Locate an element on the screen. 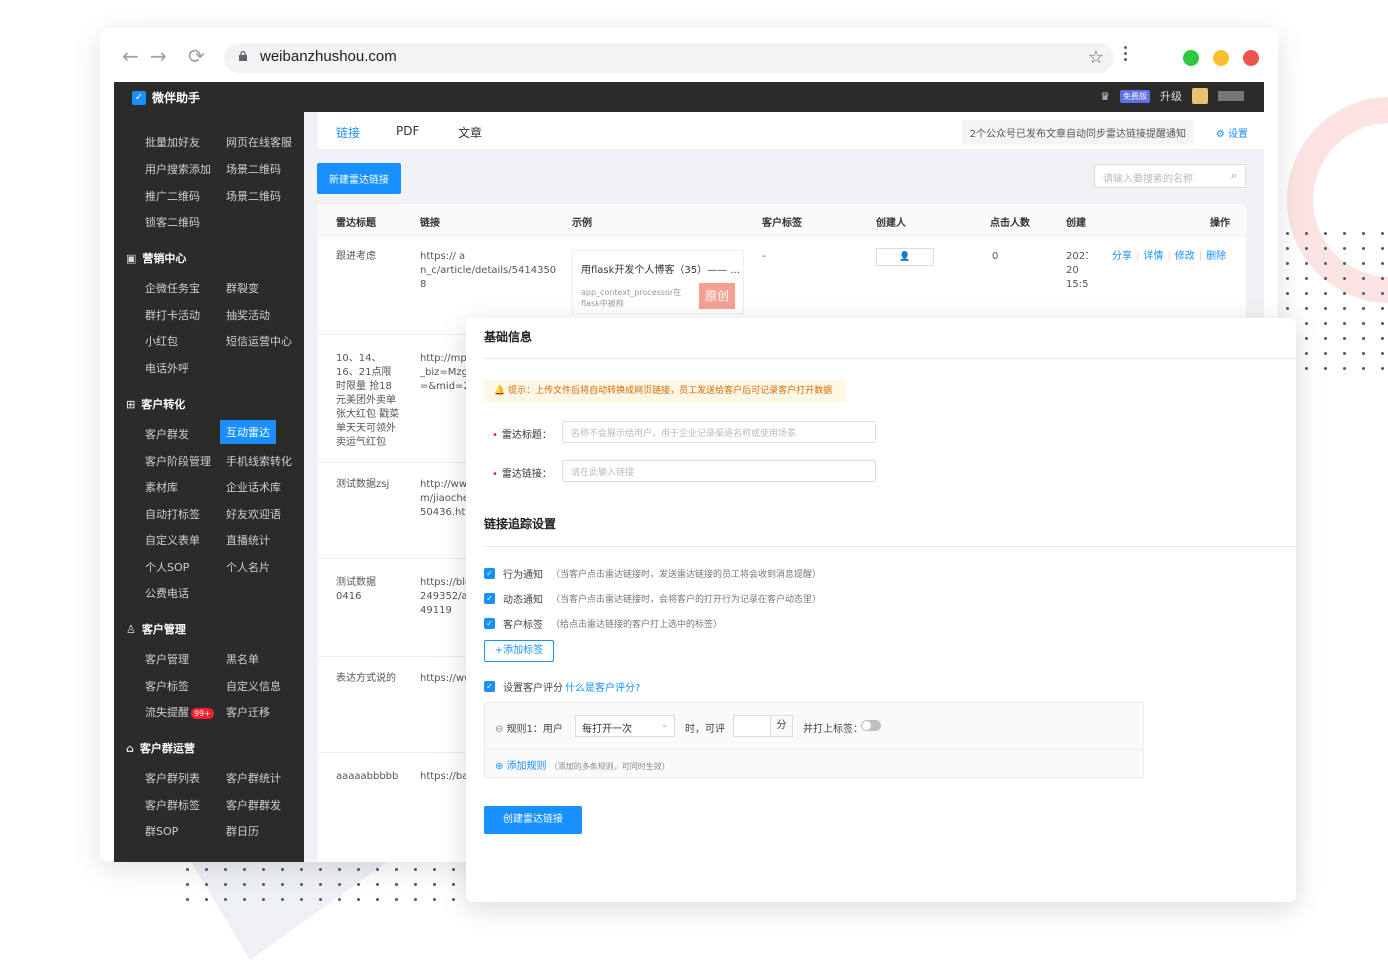  sidebar-item: 群日历 is located at coordinates (242, 831).